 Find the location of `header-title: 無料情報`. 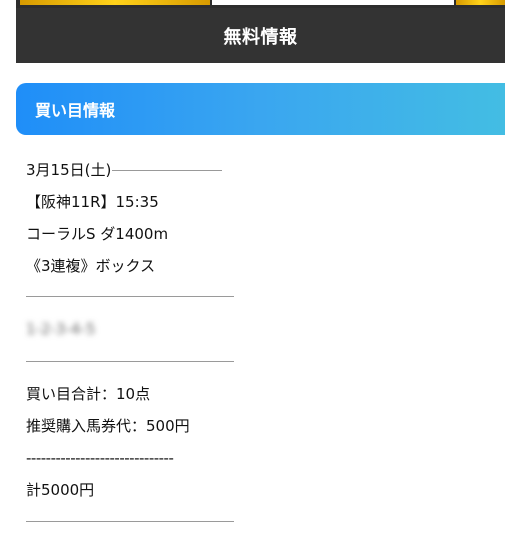

header-title: 無料情報 is located at coordinates (260, 37).